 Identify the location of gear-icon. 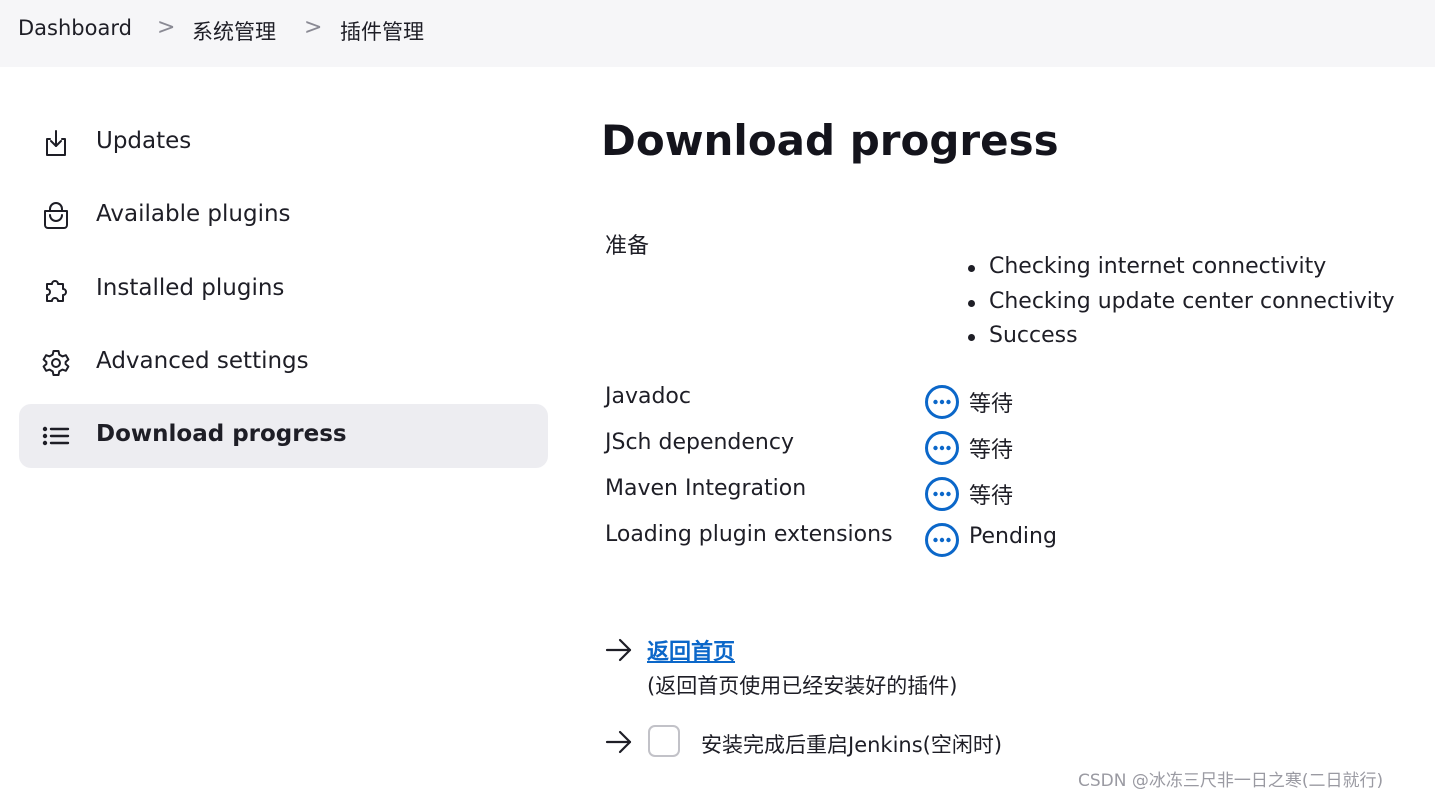
(56, 363).